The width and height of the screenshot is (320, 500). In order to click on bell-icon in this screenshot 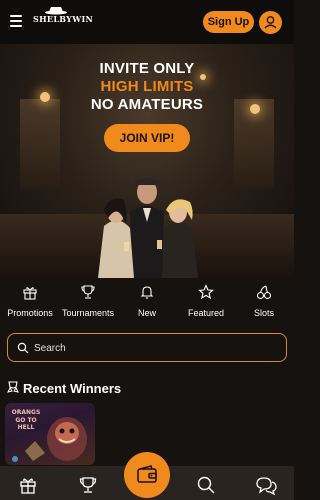, I will do `click(147, 292)`.